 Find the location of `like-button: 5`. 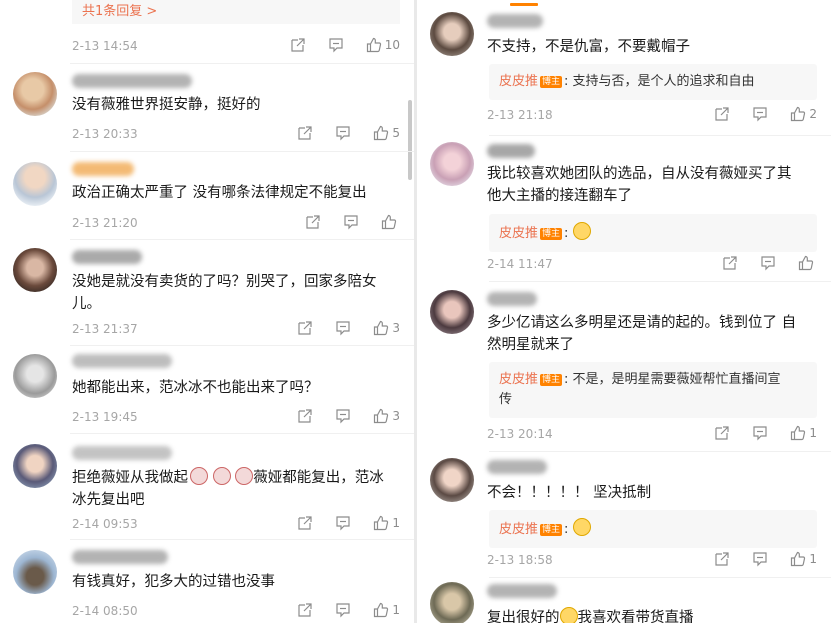

like-button: 5 is located at coordinates (386, 133).